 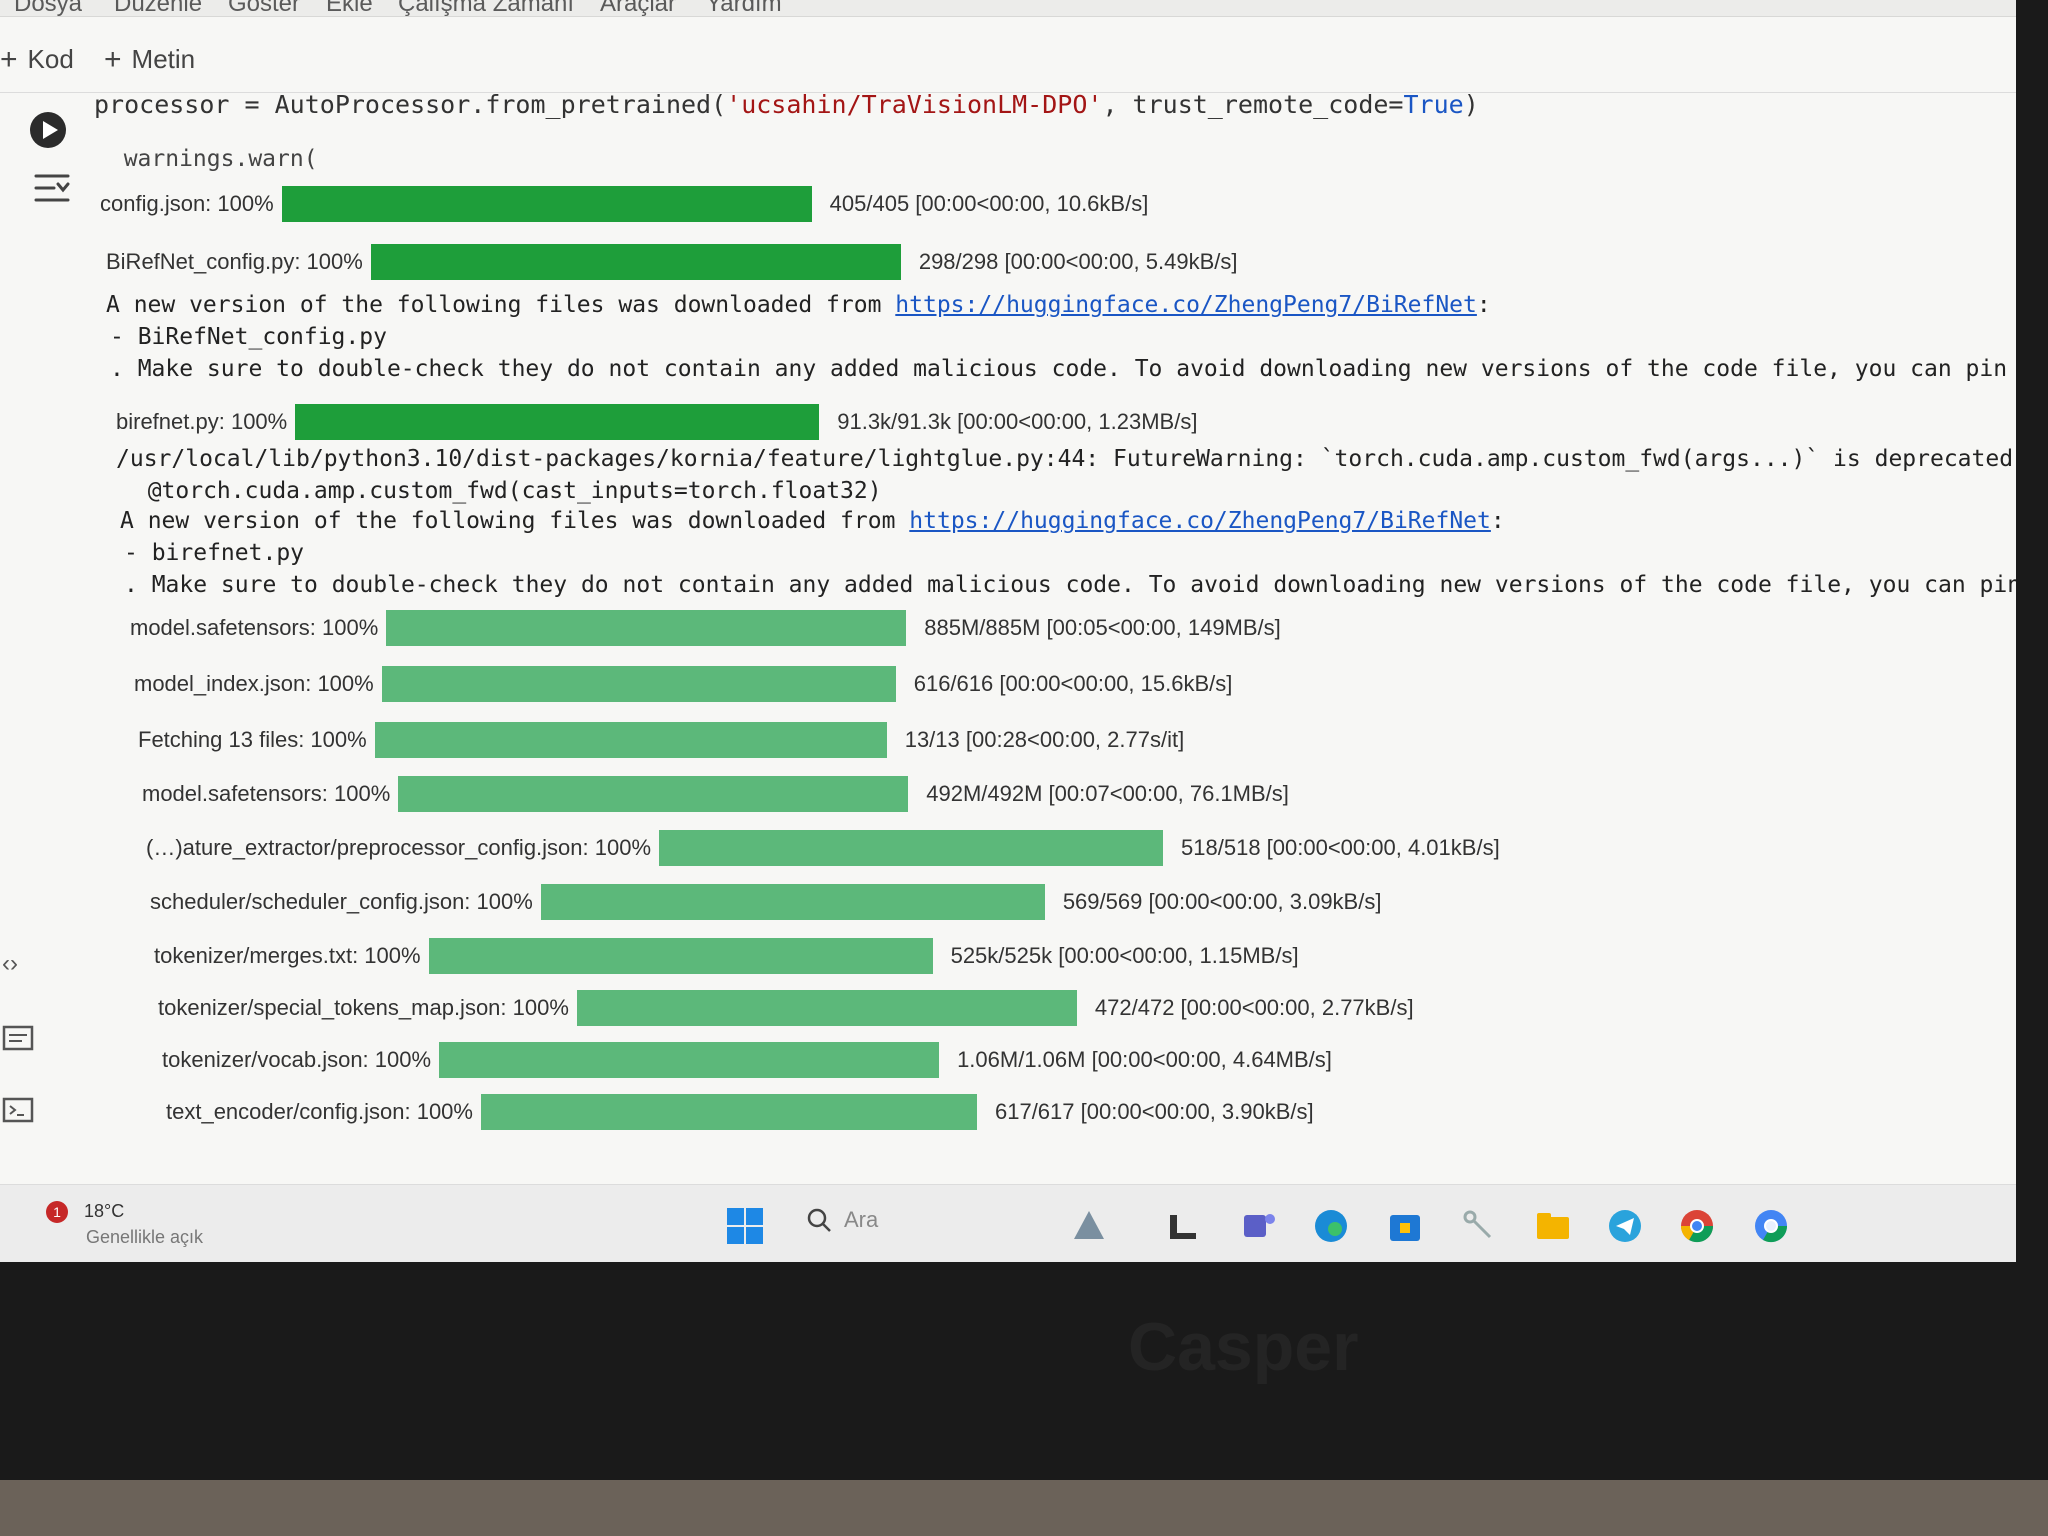 What do you see at coordinates (48, 9) in the screenshot?
I see `menu-file: Dosya` at bounding box center [48, 9].